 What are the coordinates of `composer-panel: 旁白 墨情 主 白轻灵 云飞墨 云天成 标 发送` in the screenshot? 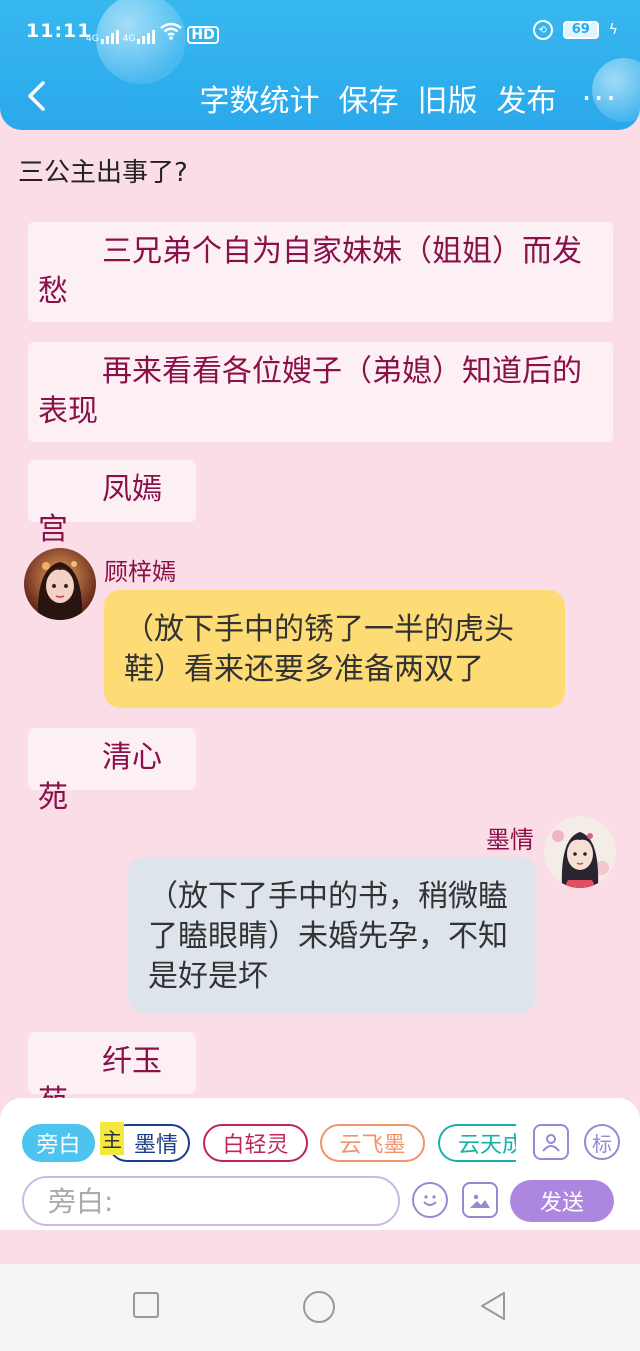 It's located at (320, 1164).